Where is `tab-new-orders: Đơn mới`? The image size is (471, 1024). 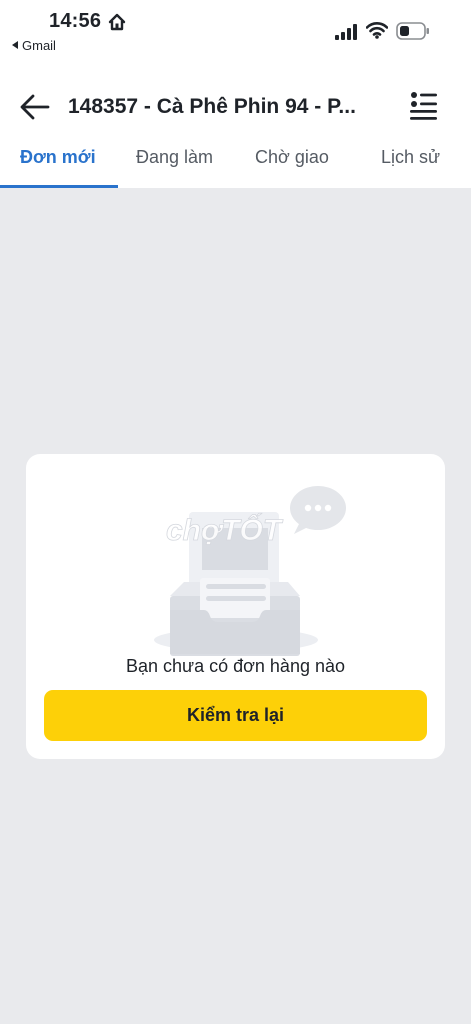 tab-new-orders: Đơn mới is located at coordinates (58, 157).